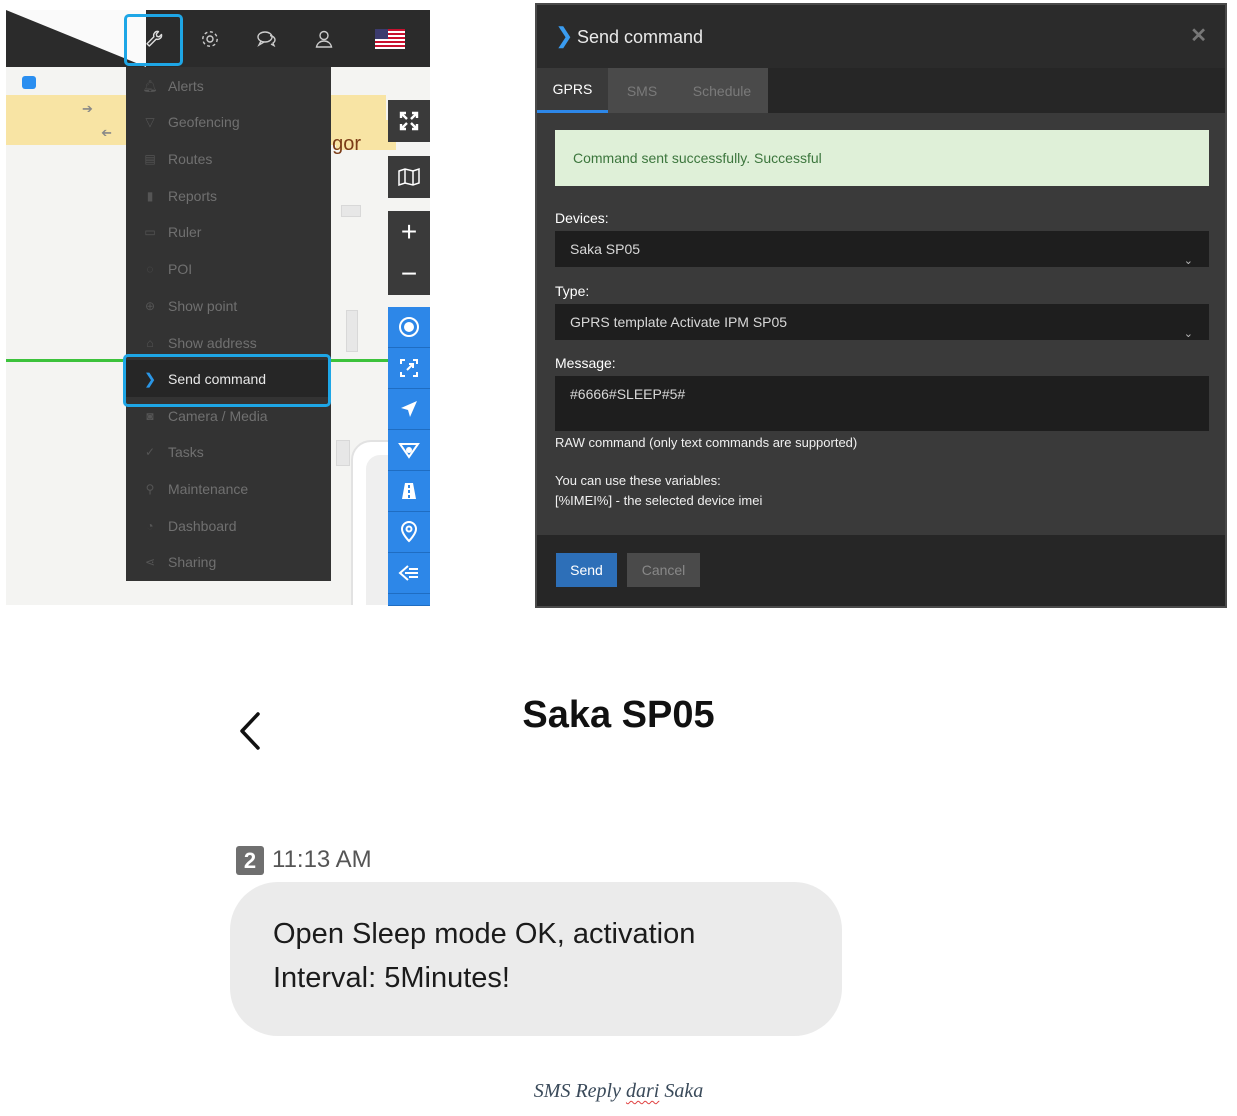  What do you see at coordinates (228, 451) in the screenshot?
I see `menu-item-tasks: ✓ Tasks` at bounding box center [228, 451].